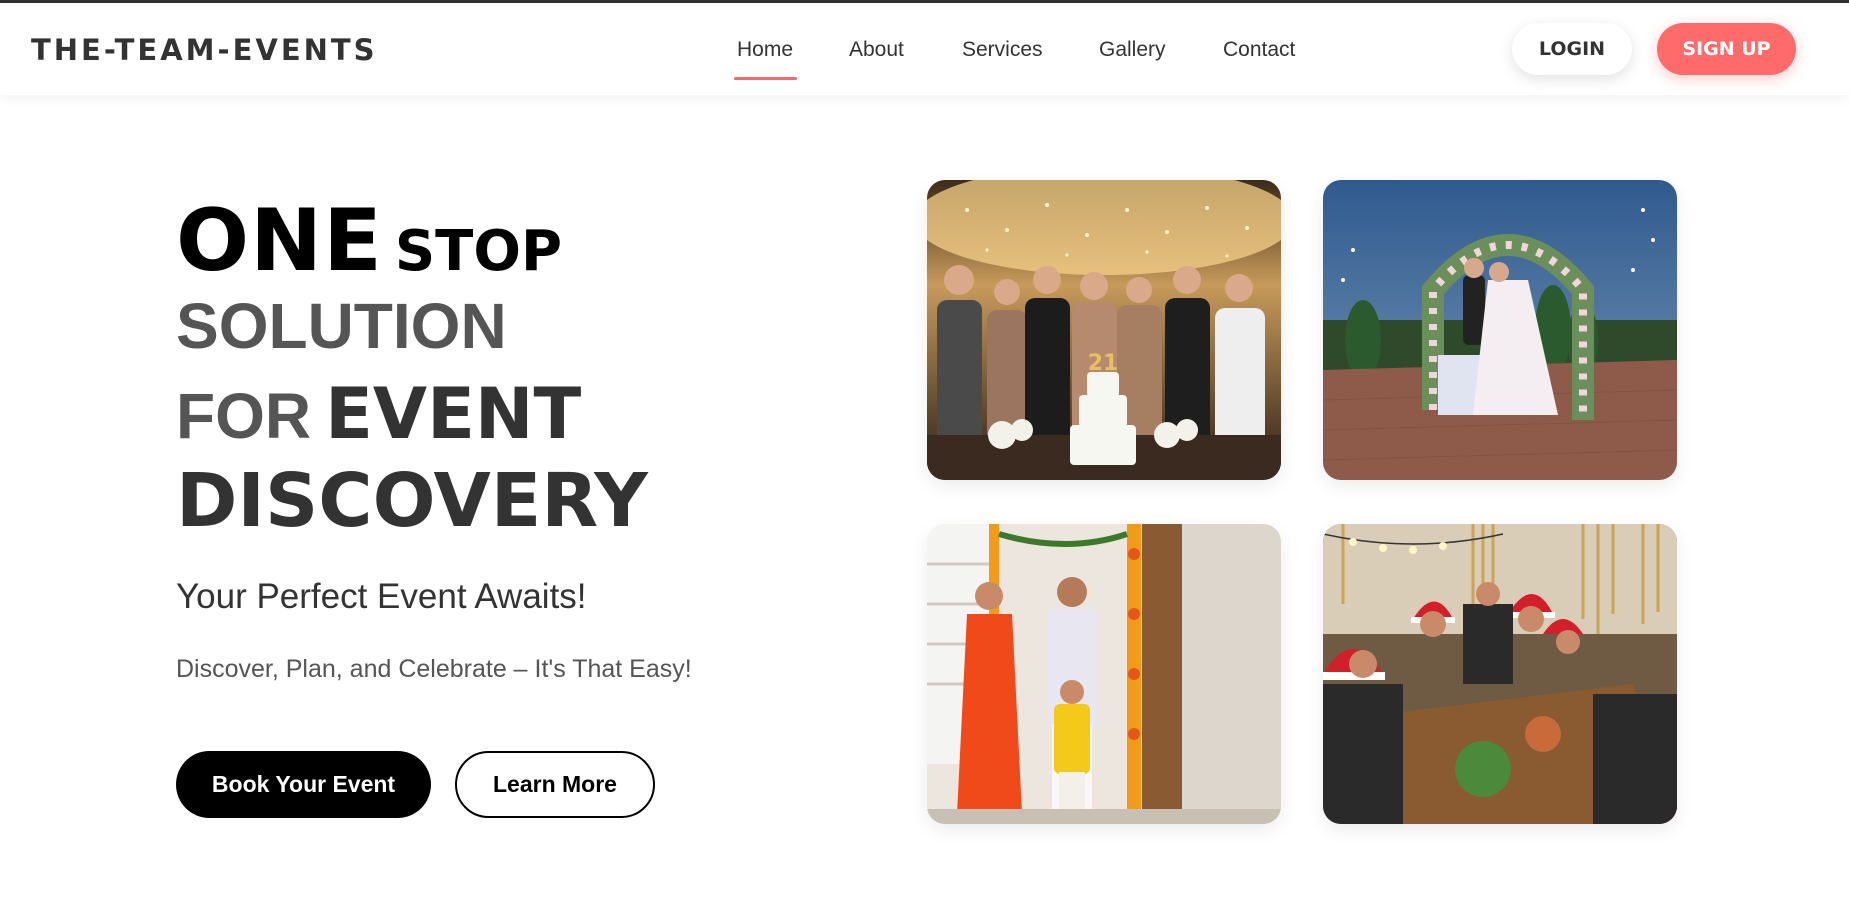 This screenshot has width=1849, height=920. I want to click on hero-word-solution: SOLUTION, so click(341, 326).